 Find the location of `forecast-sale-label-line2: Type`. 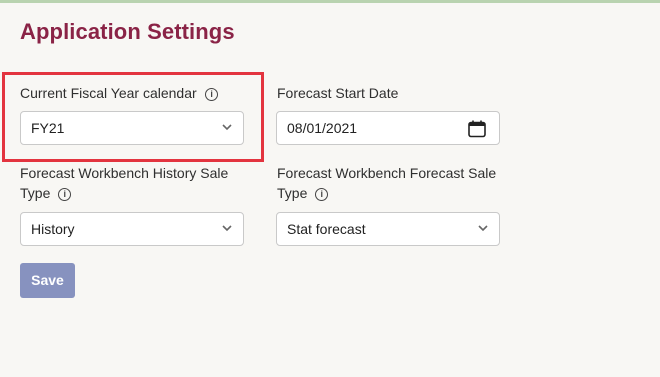

forecast-sale-label-line2: Type is located at coordinates (292, 193).